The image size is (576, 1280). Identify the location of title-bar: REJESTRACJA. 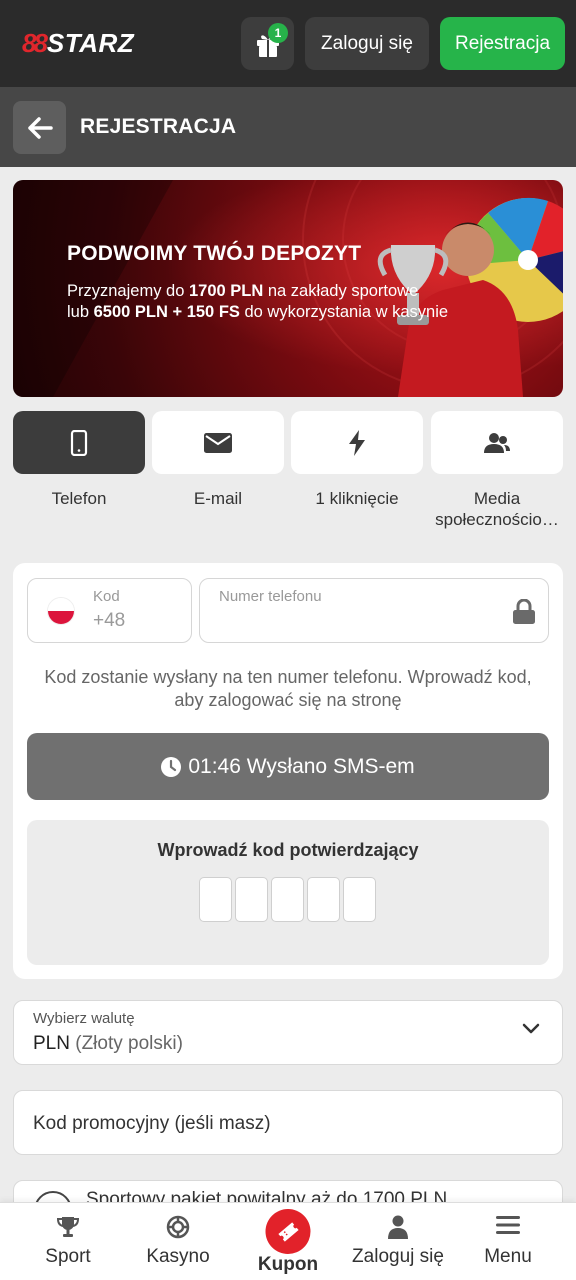
(288, 127).